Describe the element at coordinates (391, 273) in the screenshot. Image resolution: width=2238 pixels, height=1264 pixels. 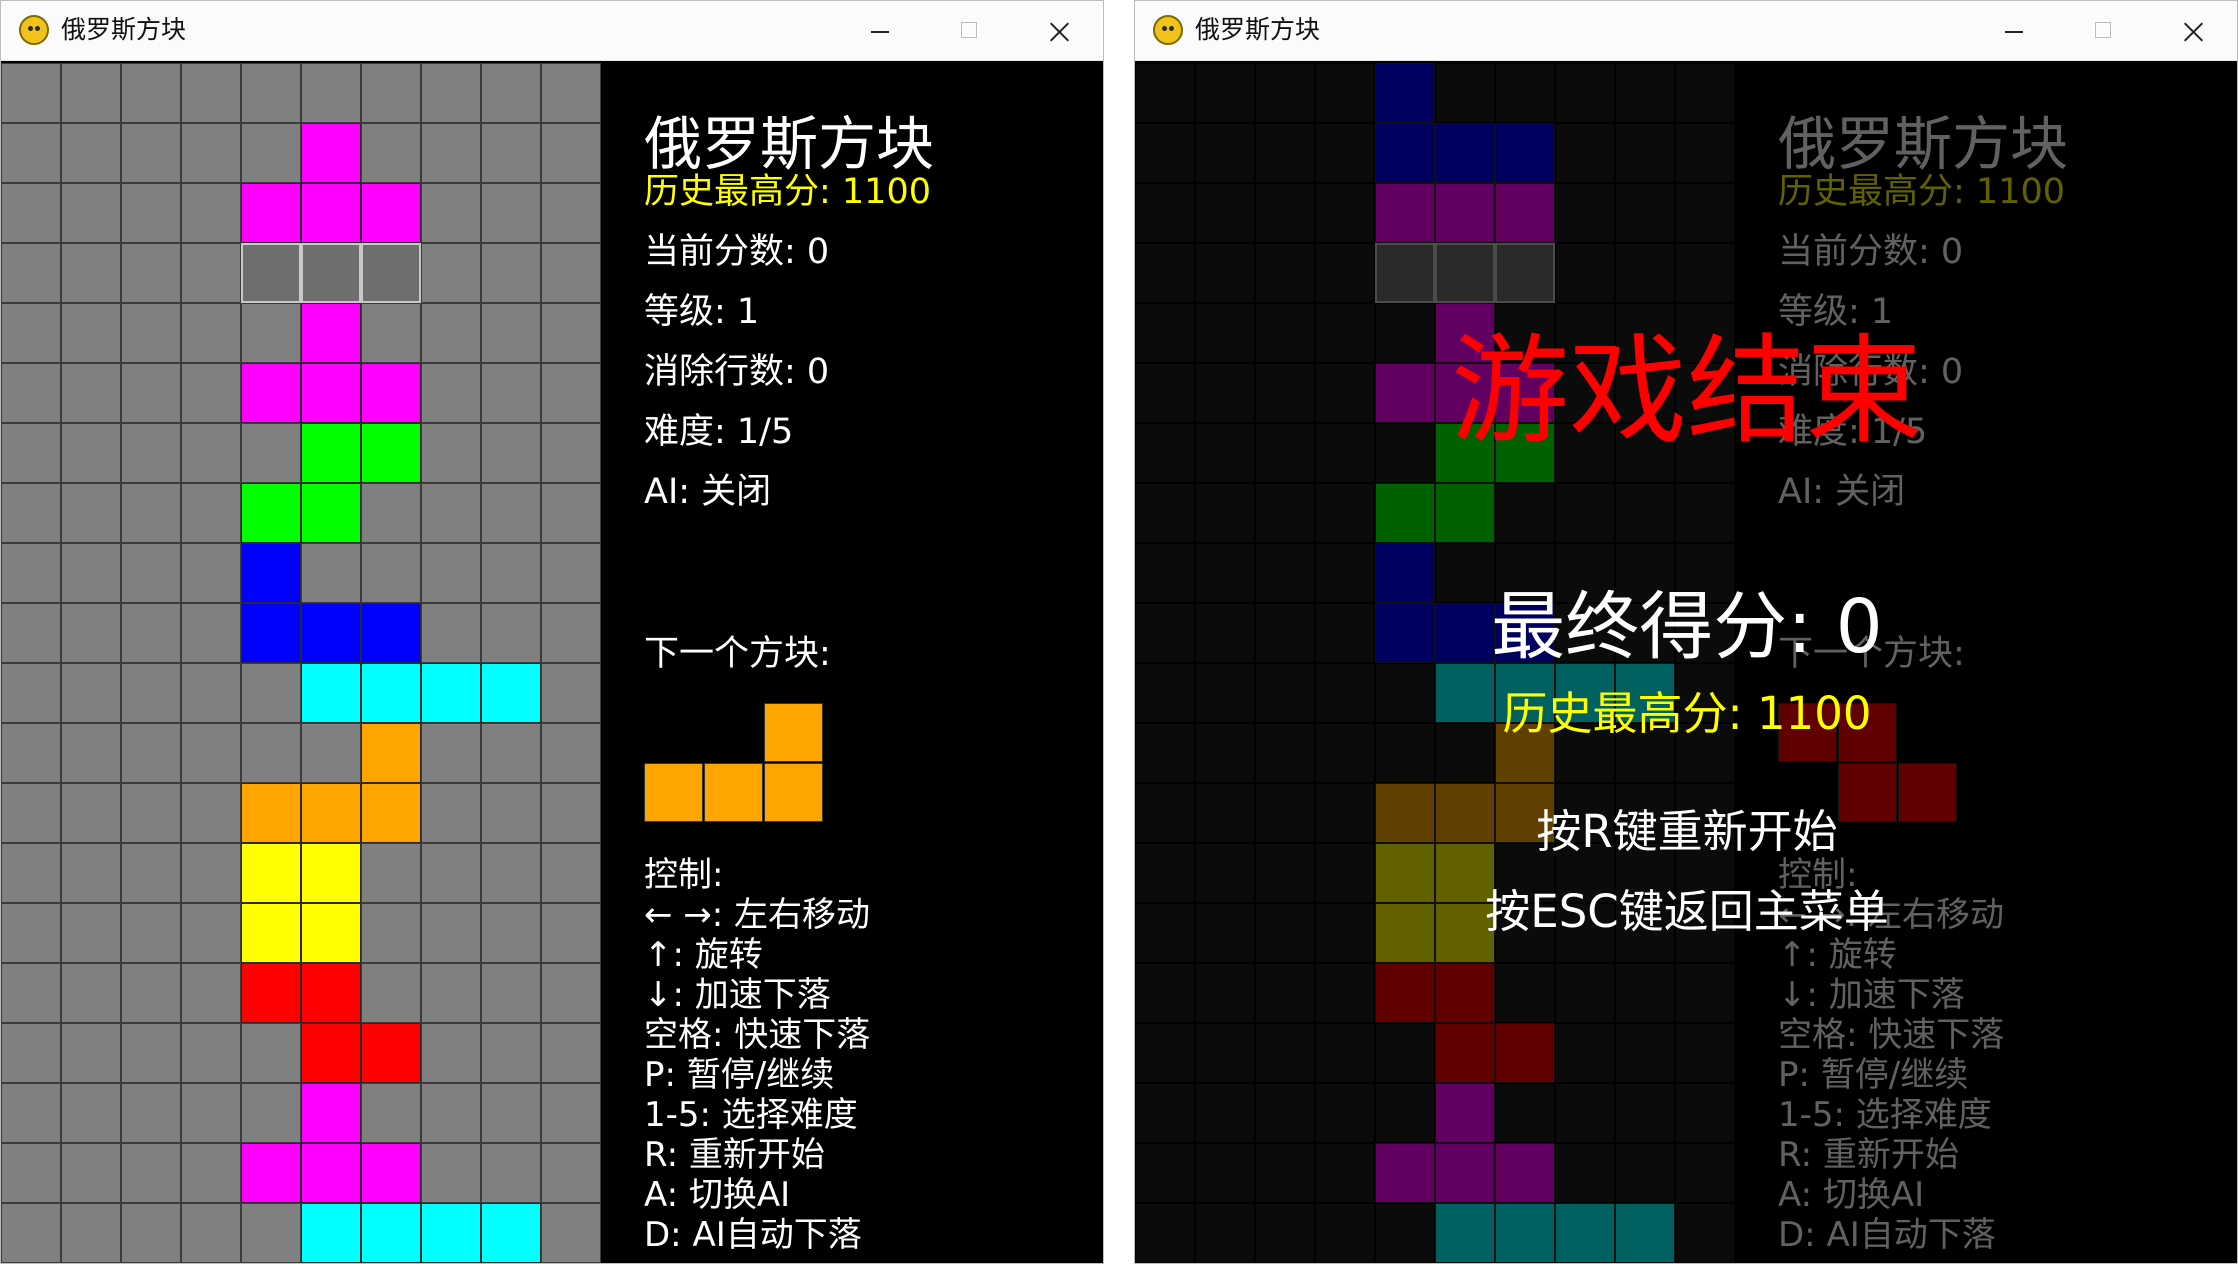
I see `block-ghost` at that location.